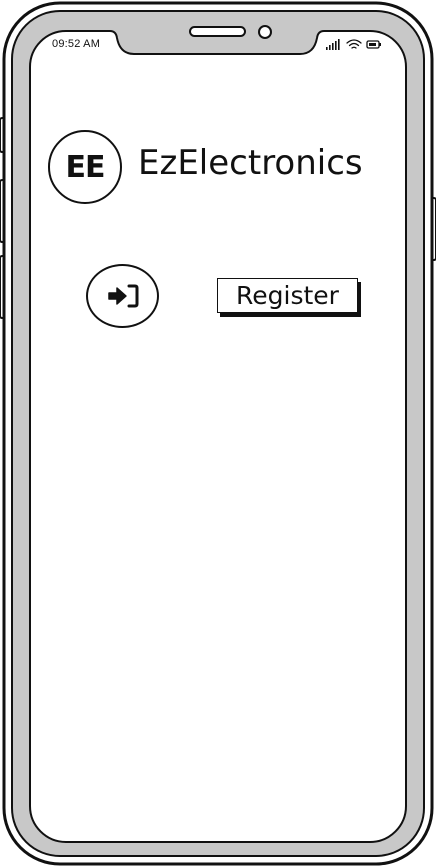  What do you see at coordinates (250, 163) in the screenshot?
I see `brand-name: EzElectronics` at bounding box center [250, 163].